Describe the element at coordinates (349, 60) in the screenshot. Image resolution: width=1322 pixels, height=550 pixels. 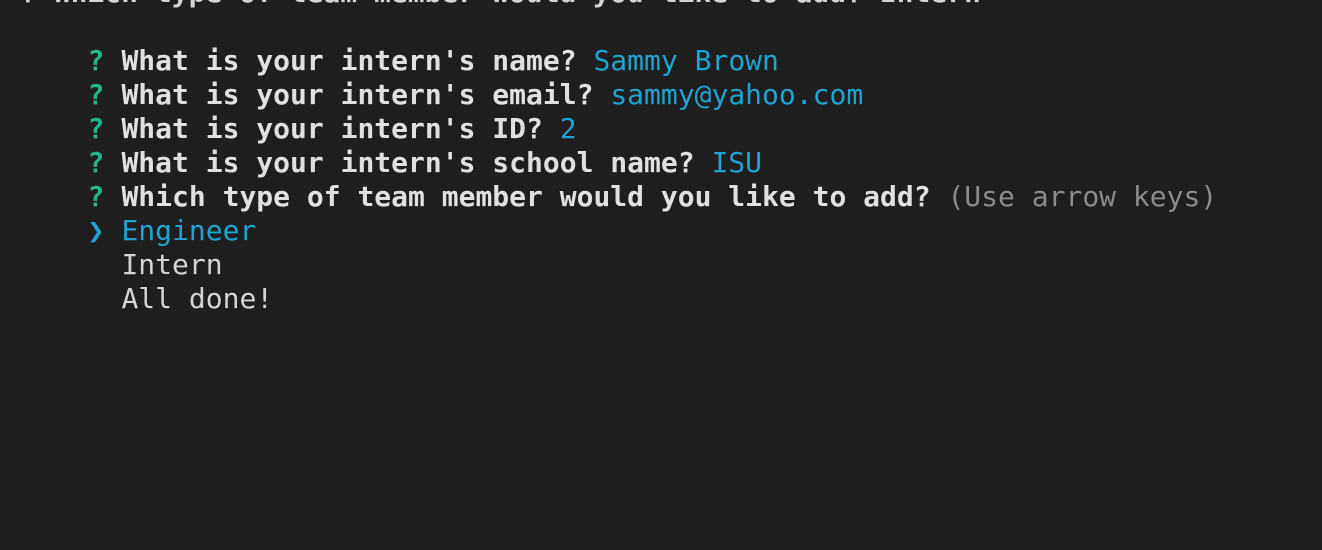
I see `question-prompt: What is your intern's name?` at that location.